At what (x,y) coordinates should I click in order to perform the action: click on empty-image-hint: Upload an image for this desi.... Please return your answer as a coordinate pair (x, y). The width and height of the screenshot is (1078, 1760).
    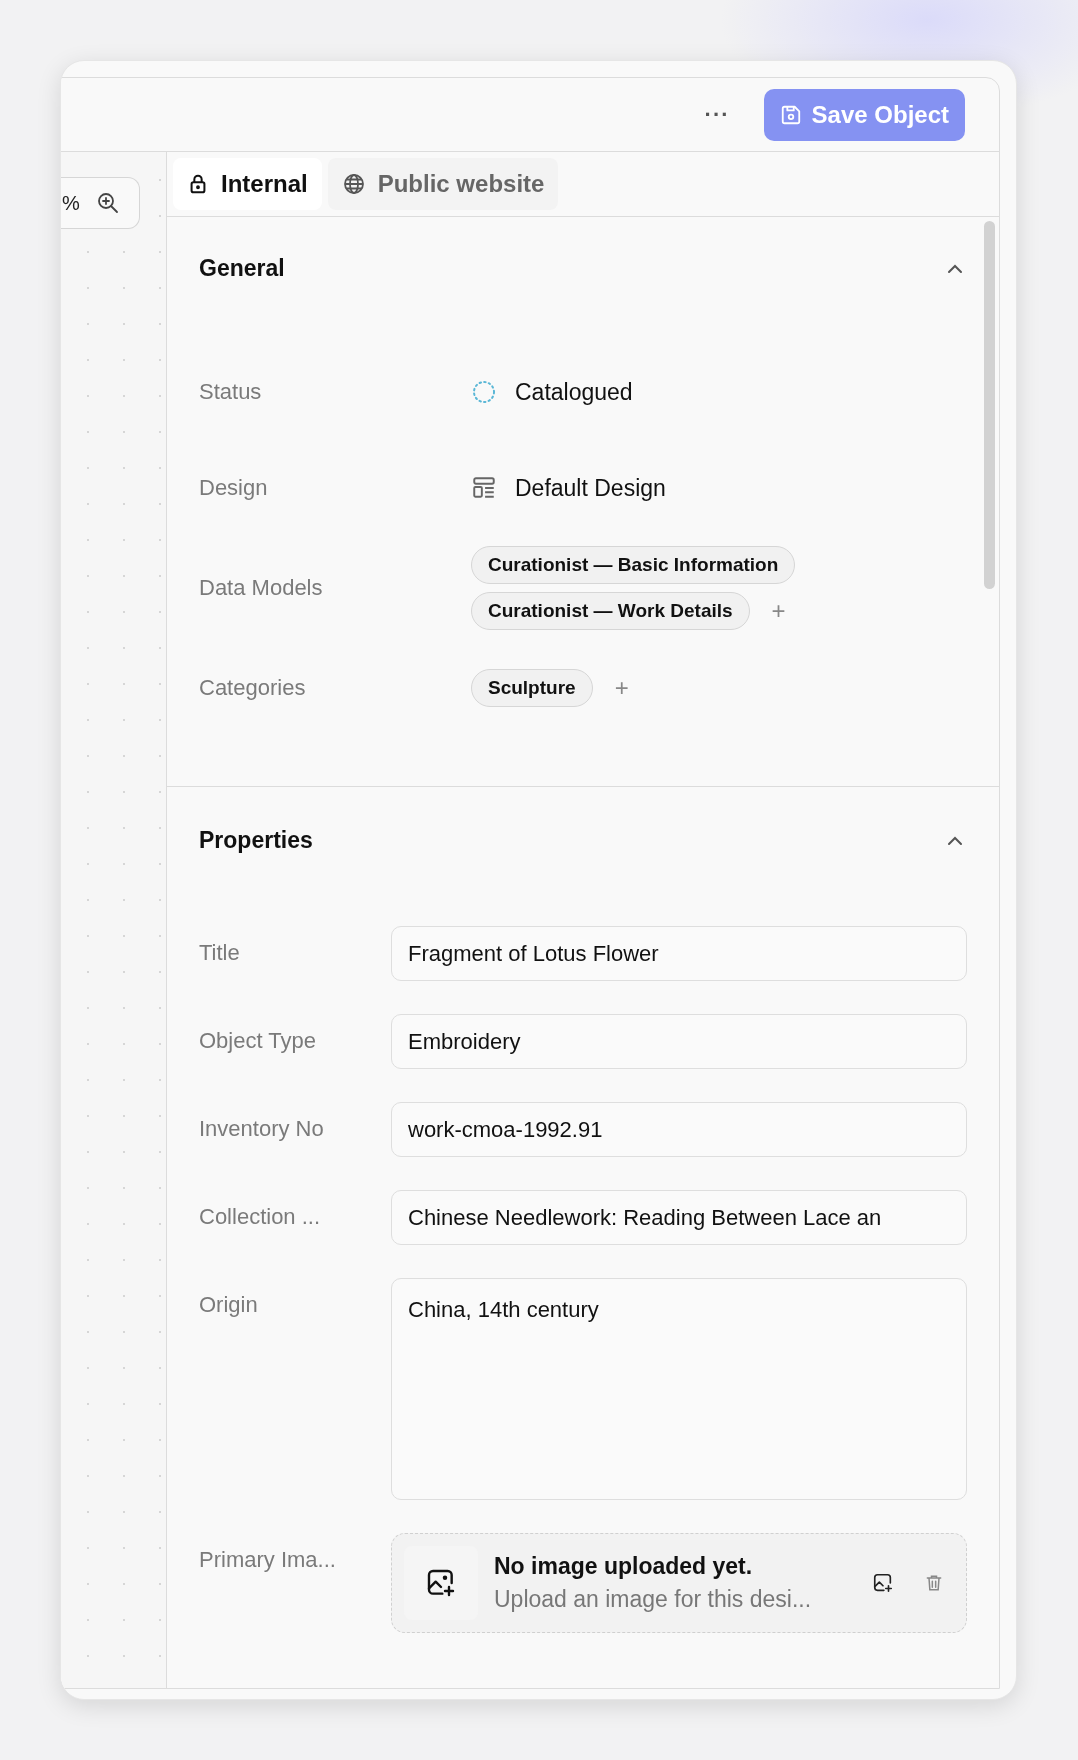
    Looking at the image, I should click on (653, 1599).